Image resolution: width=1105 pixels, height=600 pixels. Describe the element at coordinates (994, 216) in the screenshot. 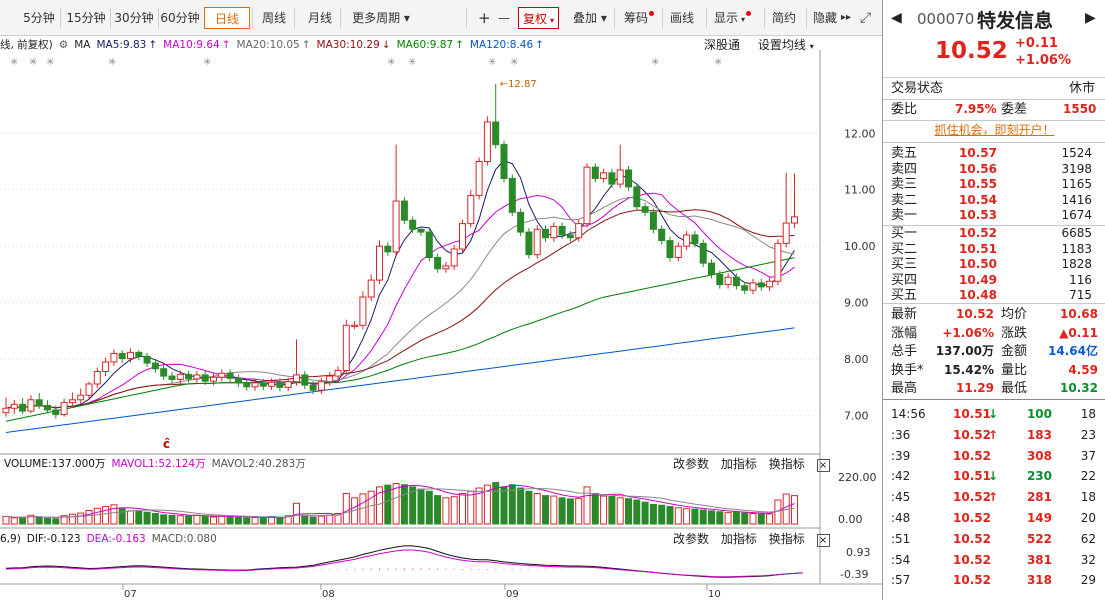

I see `sell-row: 卖一 10.53 1674` at that location.